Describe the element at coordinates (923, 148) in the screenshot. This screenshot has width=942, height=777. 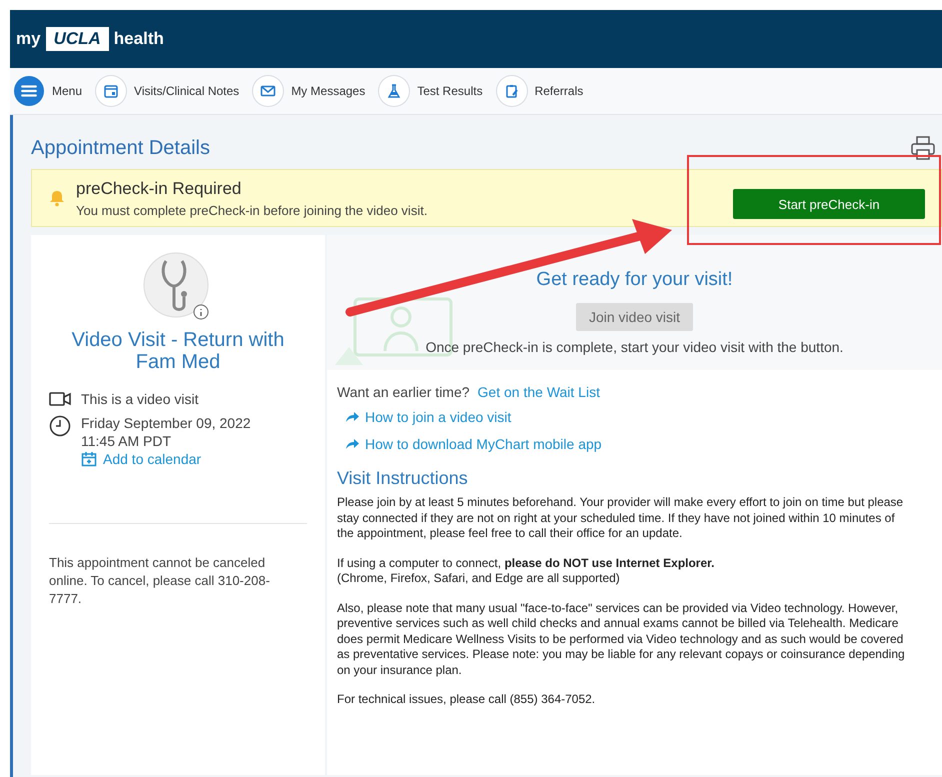
I see `printer-icon` at that location.